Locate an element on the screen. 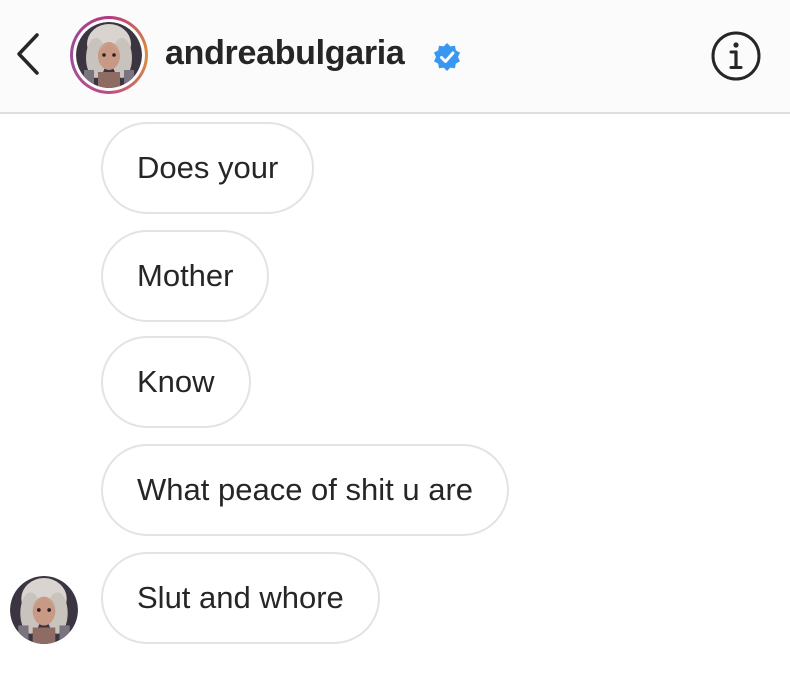  header-avatar is located at coordinates (109, 55).